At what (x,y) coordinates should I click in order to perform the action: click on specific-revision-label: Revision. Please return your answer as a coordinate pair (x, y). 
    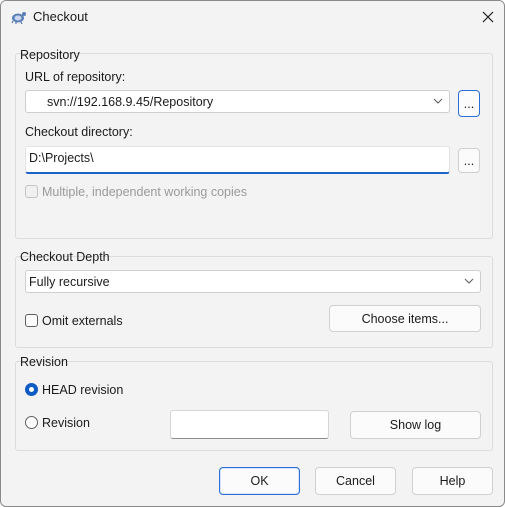
    Looking at the image, I should click on (66, 423).